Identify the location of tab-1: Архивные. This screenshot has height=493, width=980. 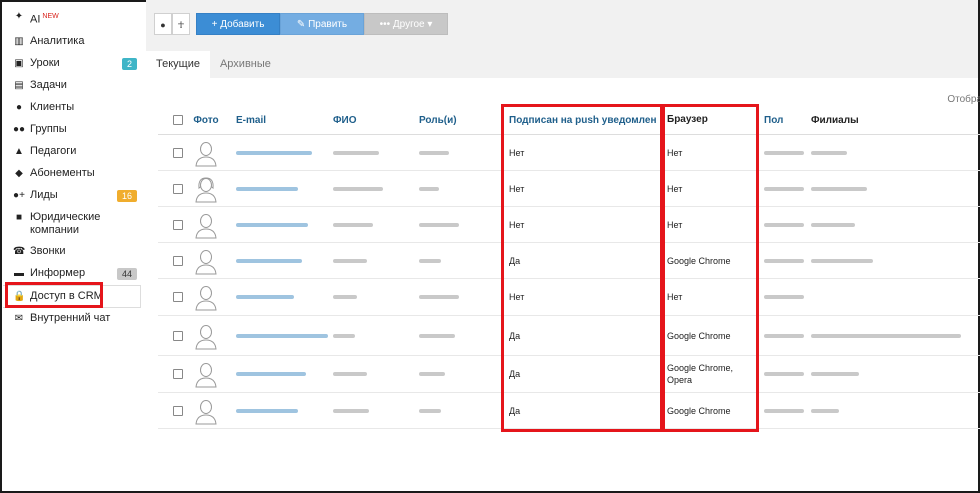
(245, 64).